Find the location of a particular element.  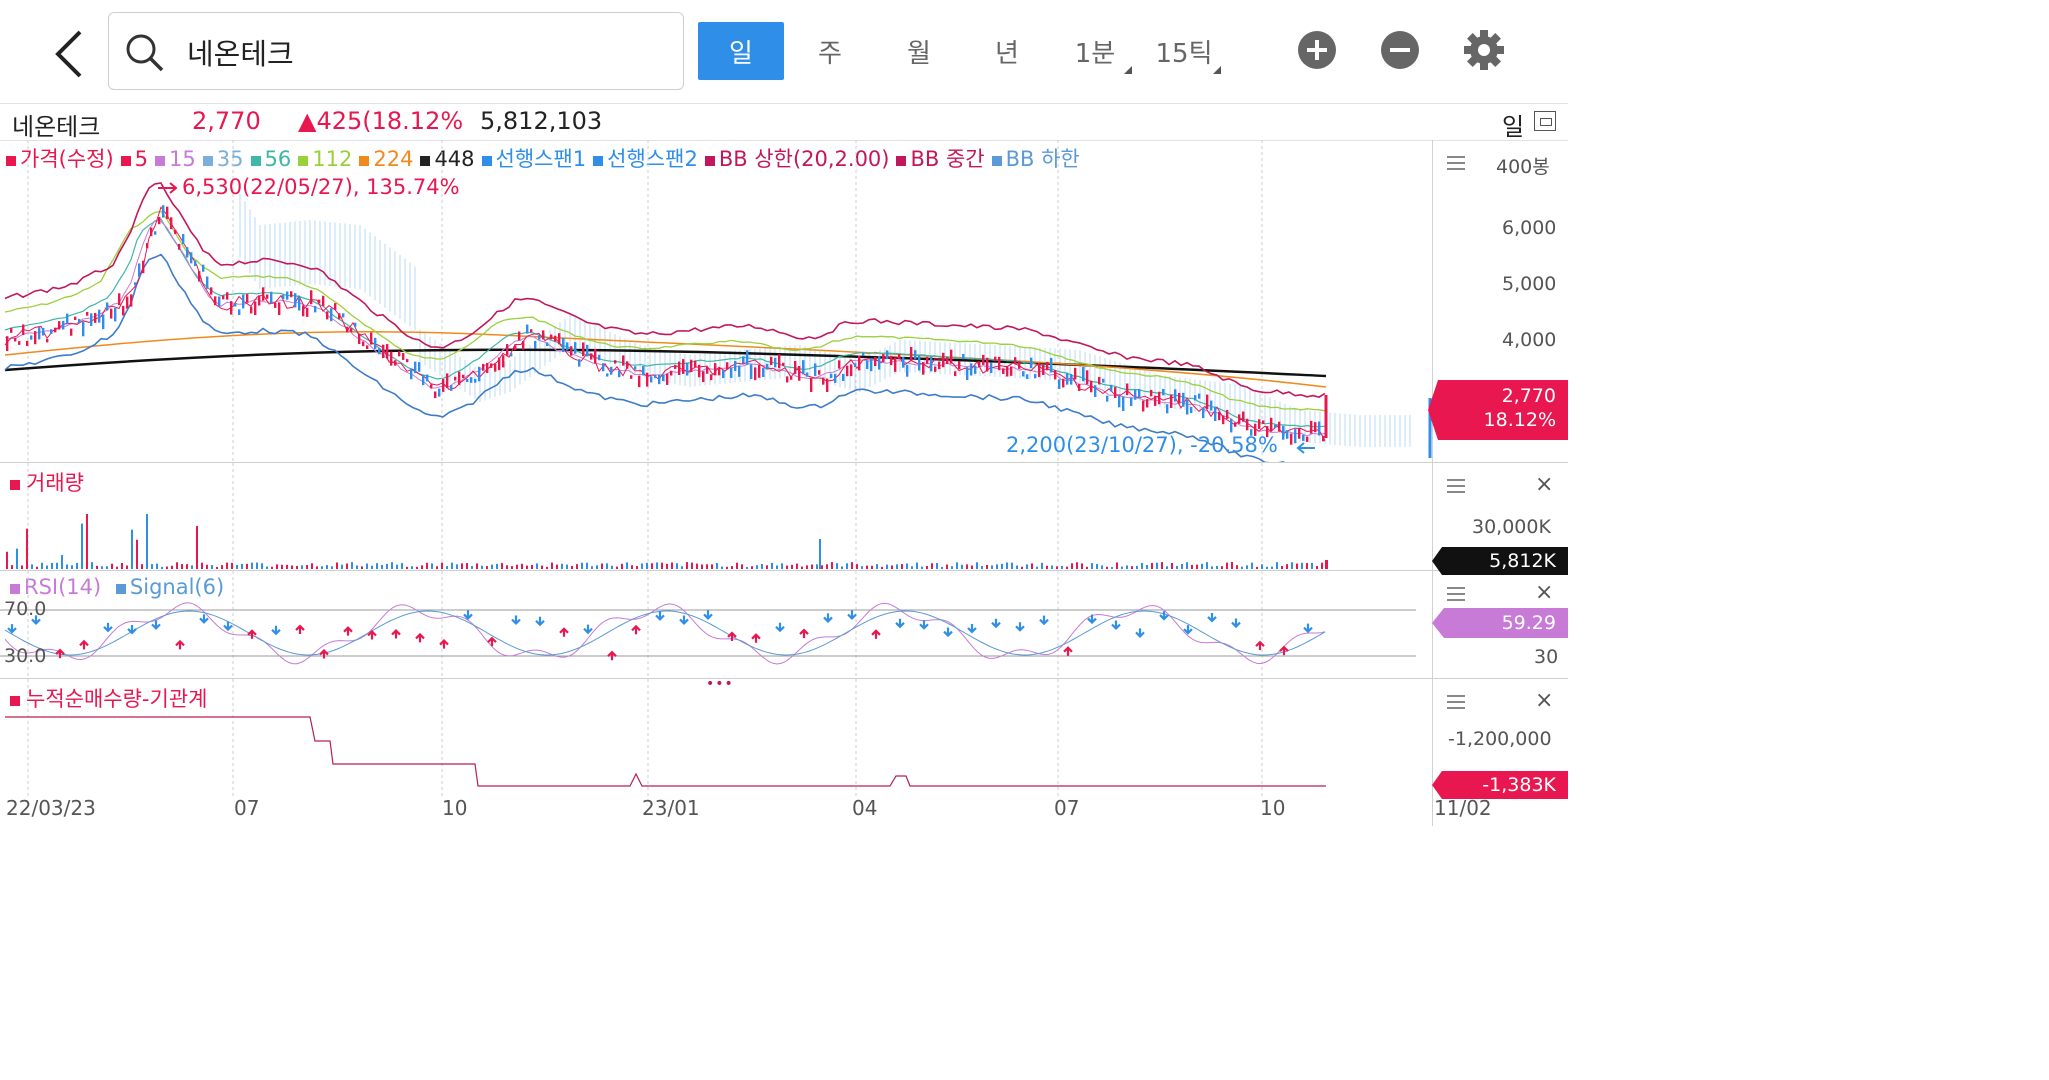

period-indicator: 일 is located at coordinates (1513, 127).